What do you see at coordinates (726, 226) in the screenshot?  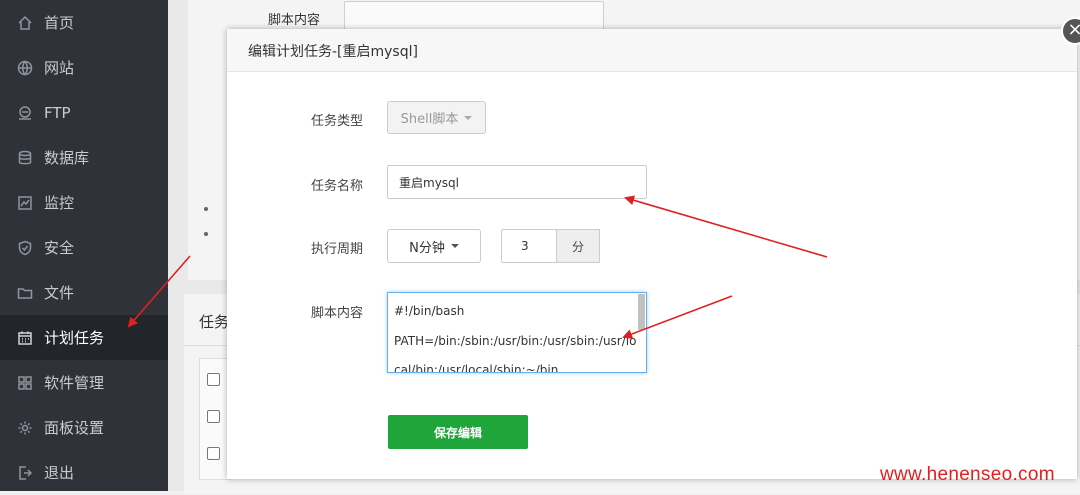 I see `arrow-to-task-name` at bounding box center [726, 226].